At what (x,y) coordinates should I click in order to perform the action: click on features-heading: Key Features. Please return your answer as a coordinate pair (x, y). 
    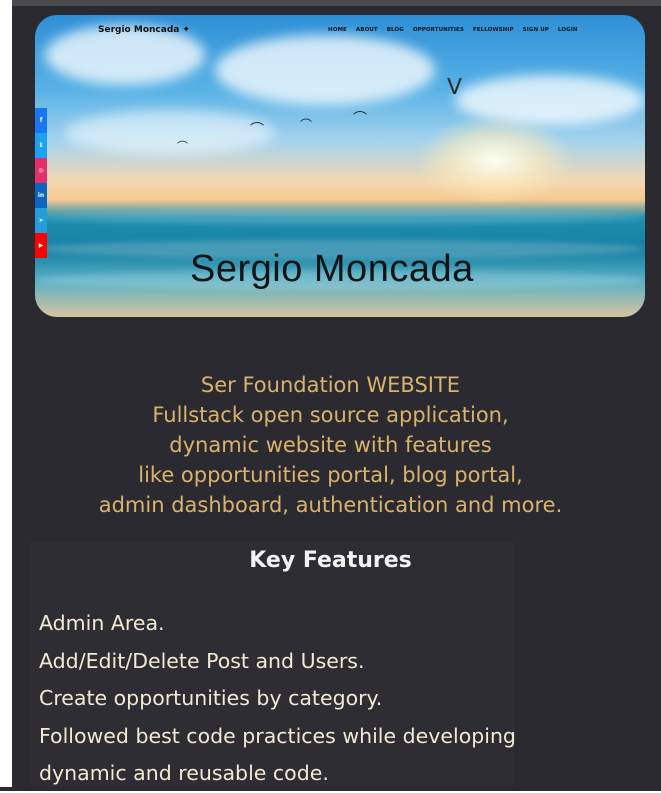
    Looking at the image, I should click on (330, 560).